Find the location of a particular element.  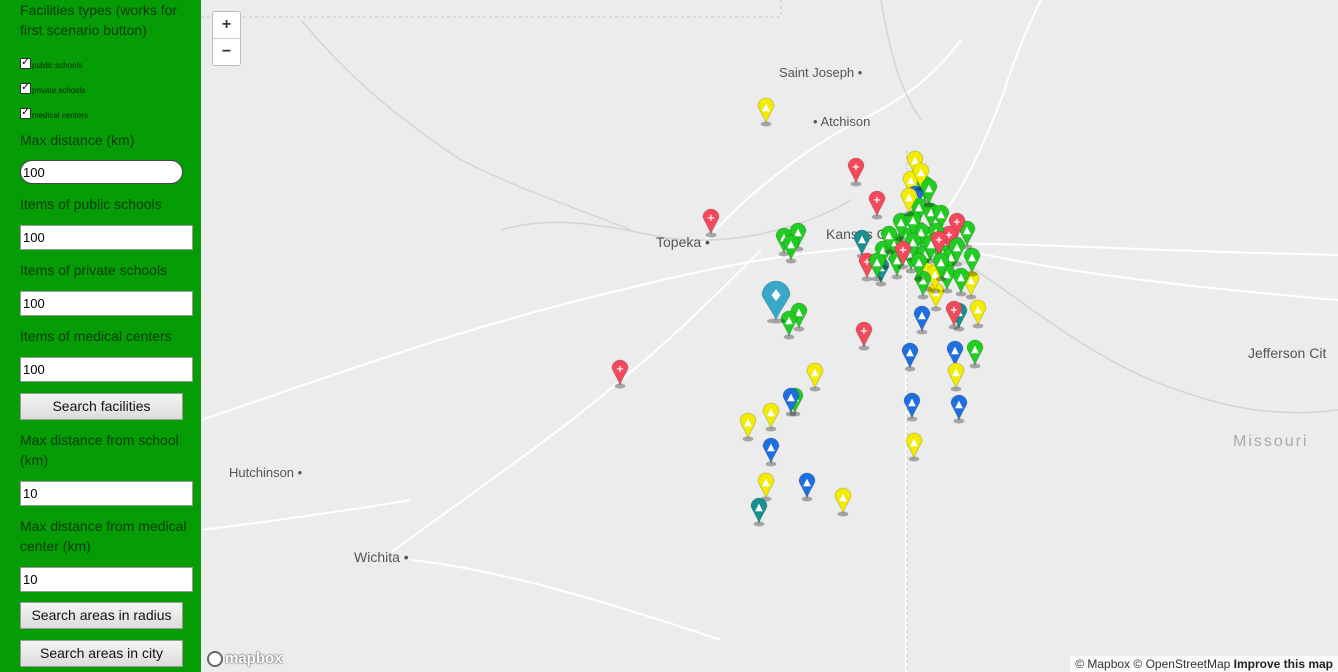

max-from-medical-label: Max distance from medical center (km) is located at coordinates (103, 536).